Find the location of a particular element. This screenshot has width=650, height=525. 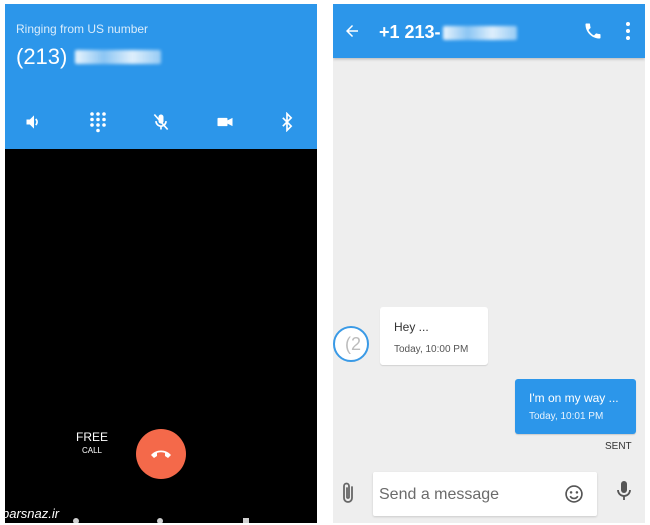

outgoing-message-bubble: I'm on my way ... Today, 10:01 PM is located at coordinates (575, 406).